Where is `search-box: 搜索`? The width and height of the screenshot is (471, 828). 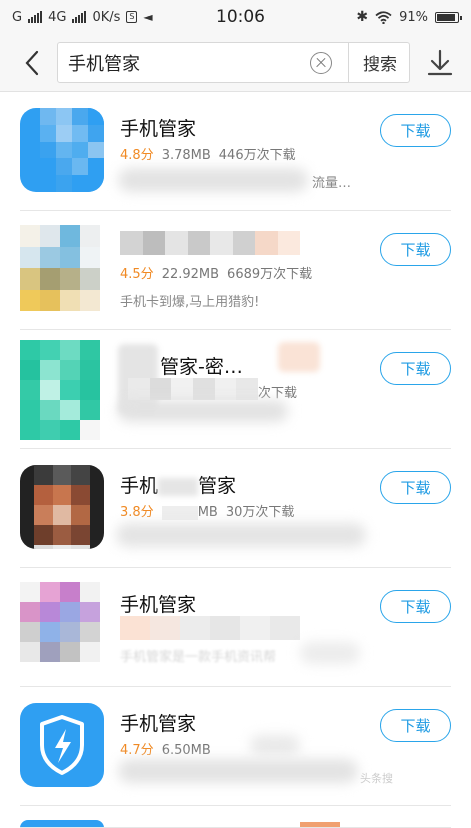 search-box: 搜索 is located at coordinates (233, 62).